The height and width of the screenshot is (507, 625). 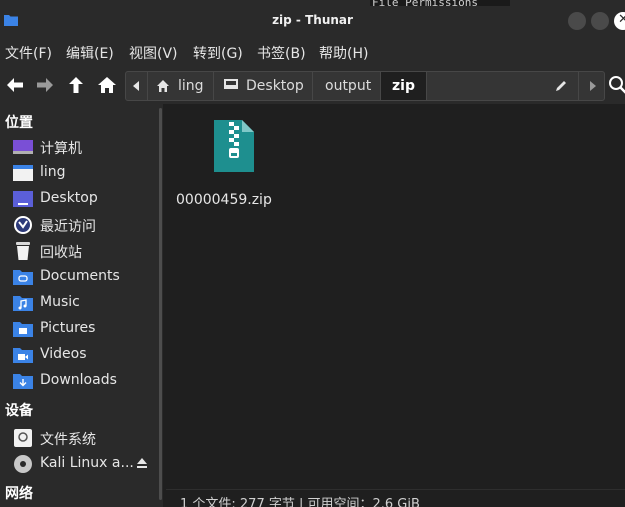 What do you see at coordinates (86, 173) in the screenshot?
I see `sidebar-item-home: ling` at bounding box center [86, 173].